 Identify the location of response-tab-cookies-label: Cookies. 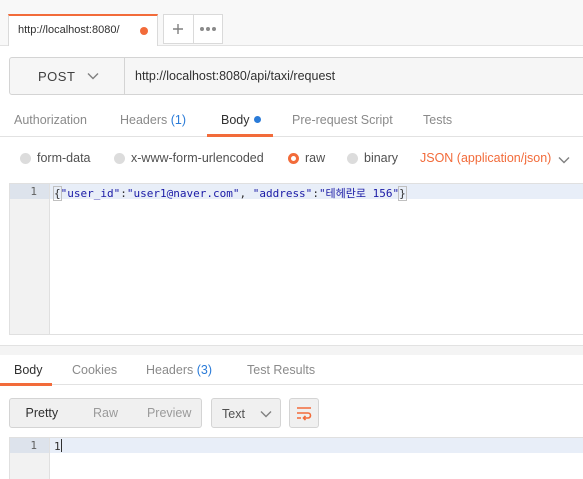
(95, 370).